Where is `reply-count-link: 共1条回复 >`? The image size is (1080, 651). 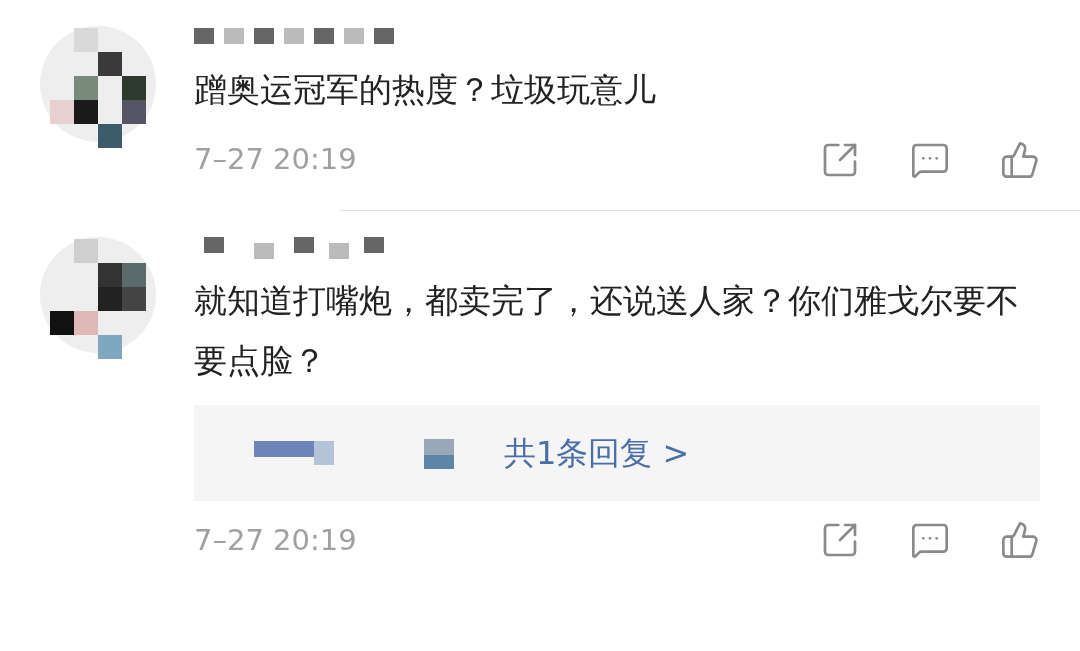 reply-count-link: 共1条回复 > is located at coordinates (597, 452).